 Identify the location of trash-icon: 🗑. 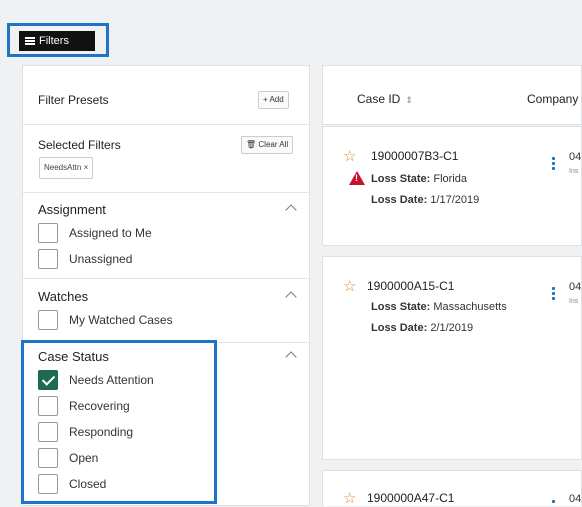
(251, 144).